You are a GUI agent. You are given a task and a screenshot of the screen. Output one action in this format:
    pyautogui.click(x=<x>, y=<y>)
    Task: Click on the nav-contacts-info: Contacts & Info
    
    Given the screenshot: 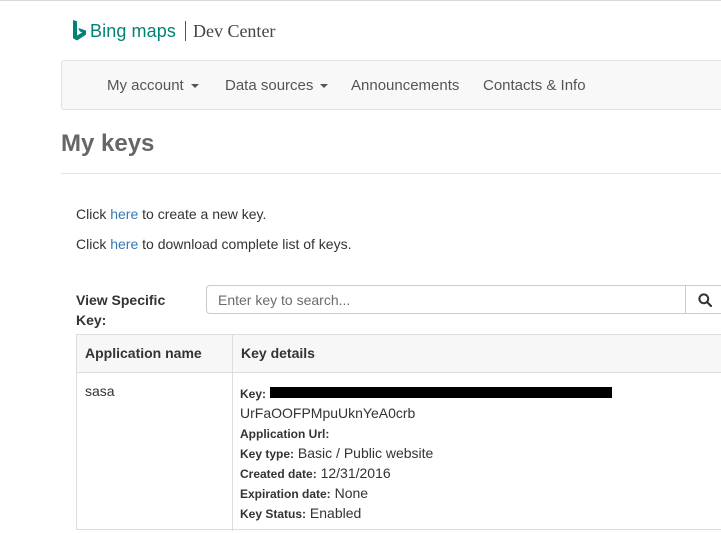 What is the action you would take?
    pyautogui.click(x=534, y=86)
    